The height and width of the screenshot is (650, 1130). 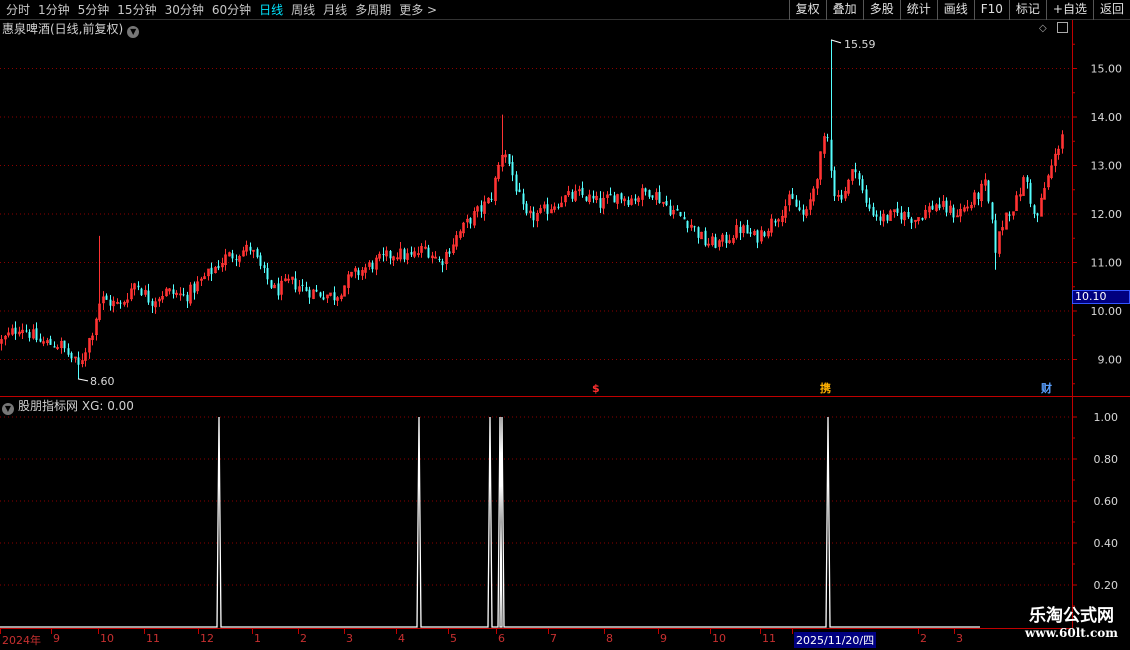 I want to click on period-tab-0: 分时, so click(x=18, y=10).